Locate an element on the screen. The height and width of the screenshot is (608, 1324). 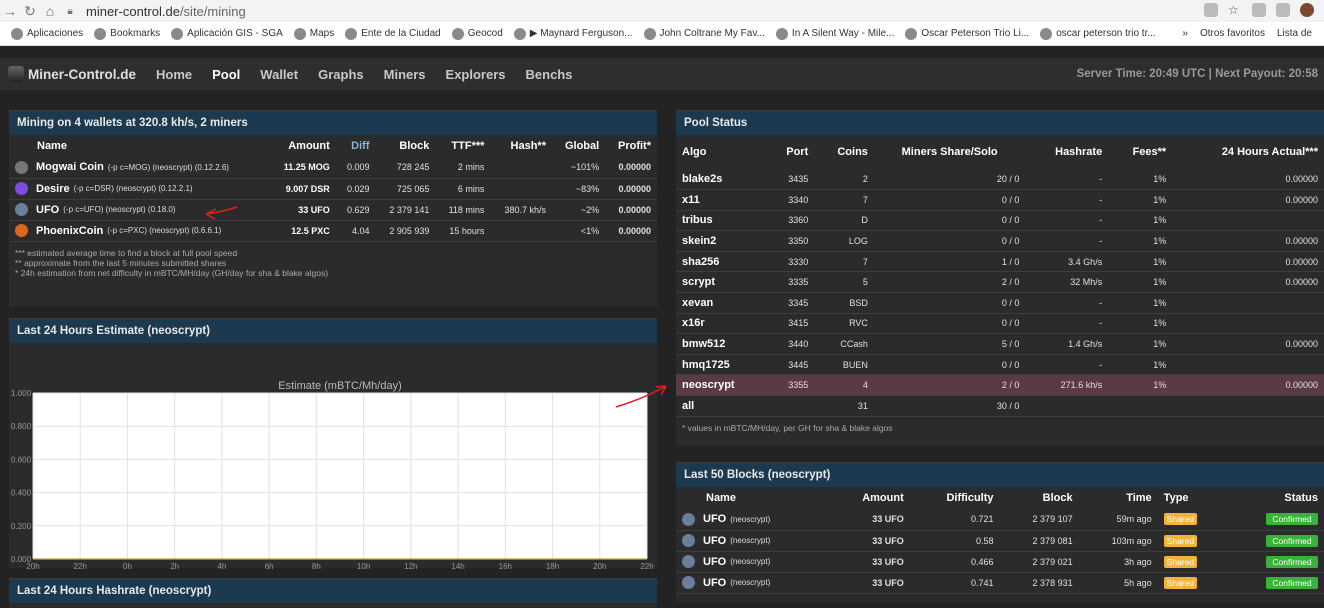
annotation-arrow-neoscrypt is located at coordinates (641, 396).